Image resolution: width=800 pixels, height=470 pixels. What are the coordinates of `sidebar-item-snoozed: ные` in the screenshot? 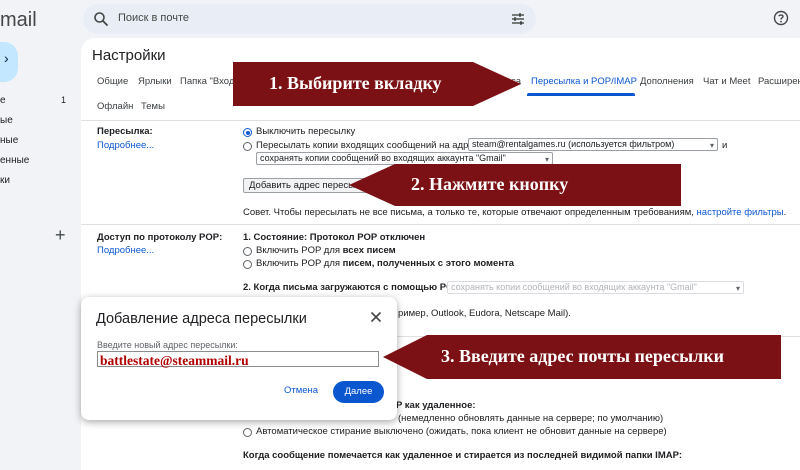 It's located at (9, 140).